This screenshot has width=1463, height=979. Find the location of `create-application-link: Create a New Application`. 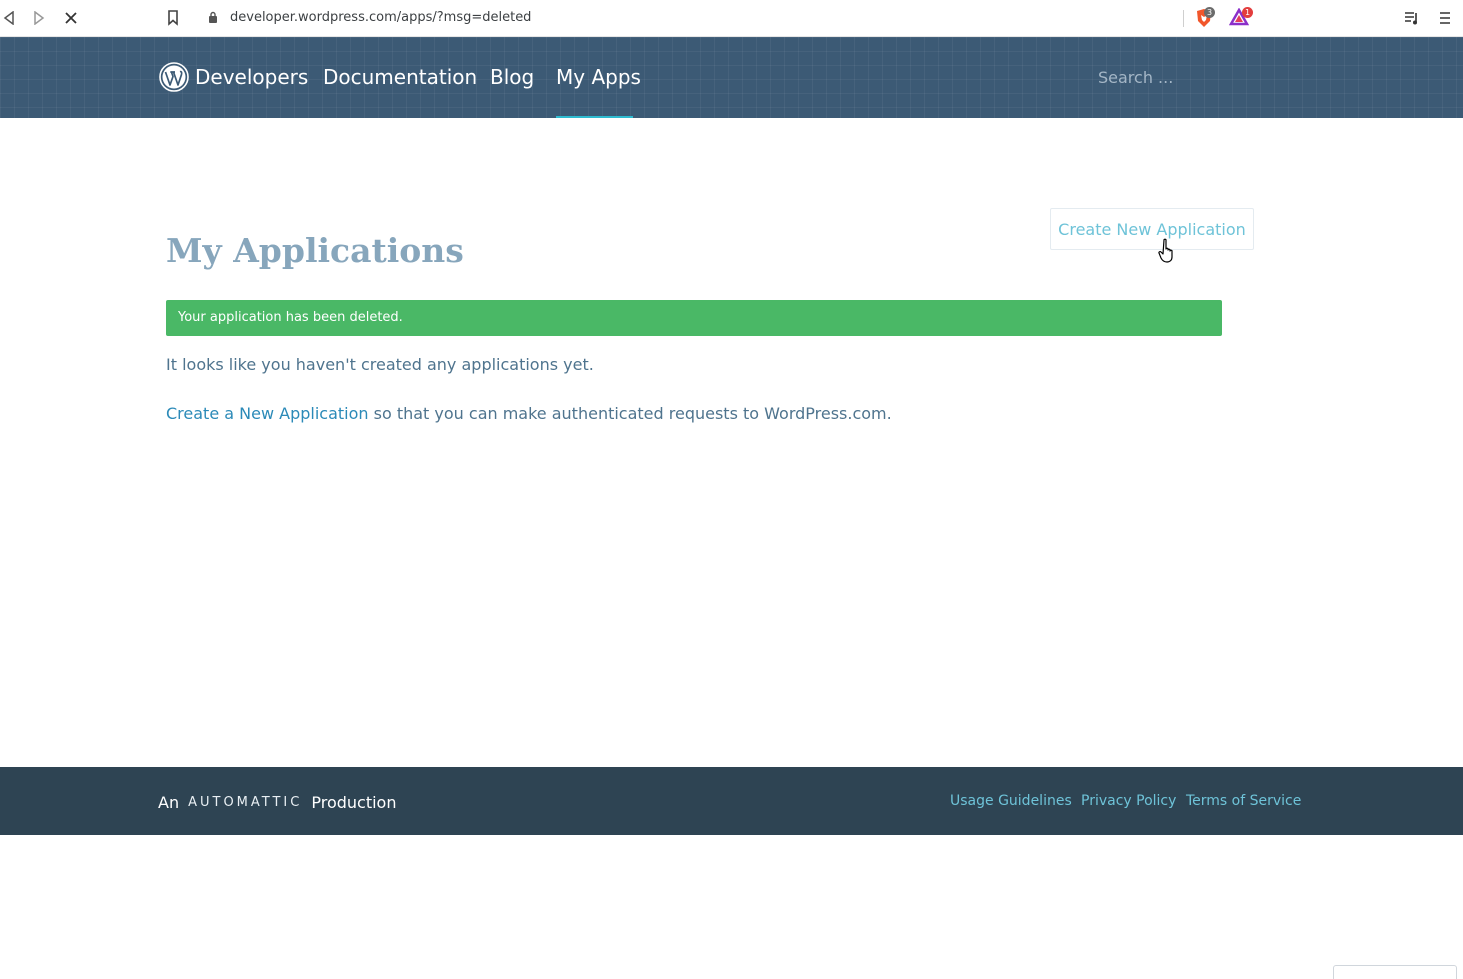

create-application-link: Create a New Application is located at coordinates (267, 413).